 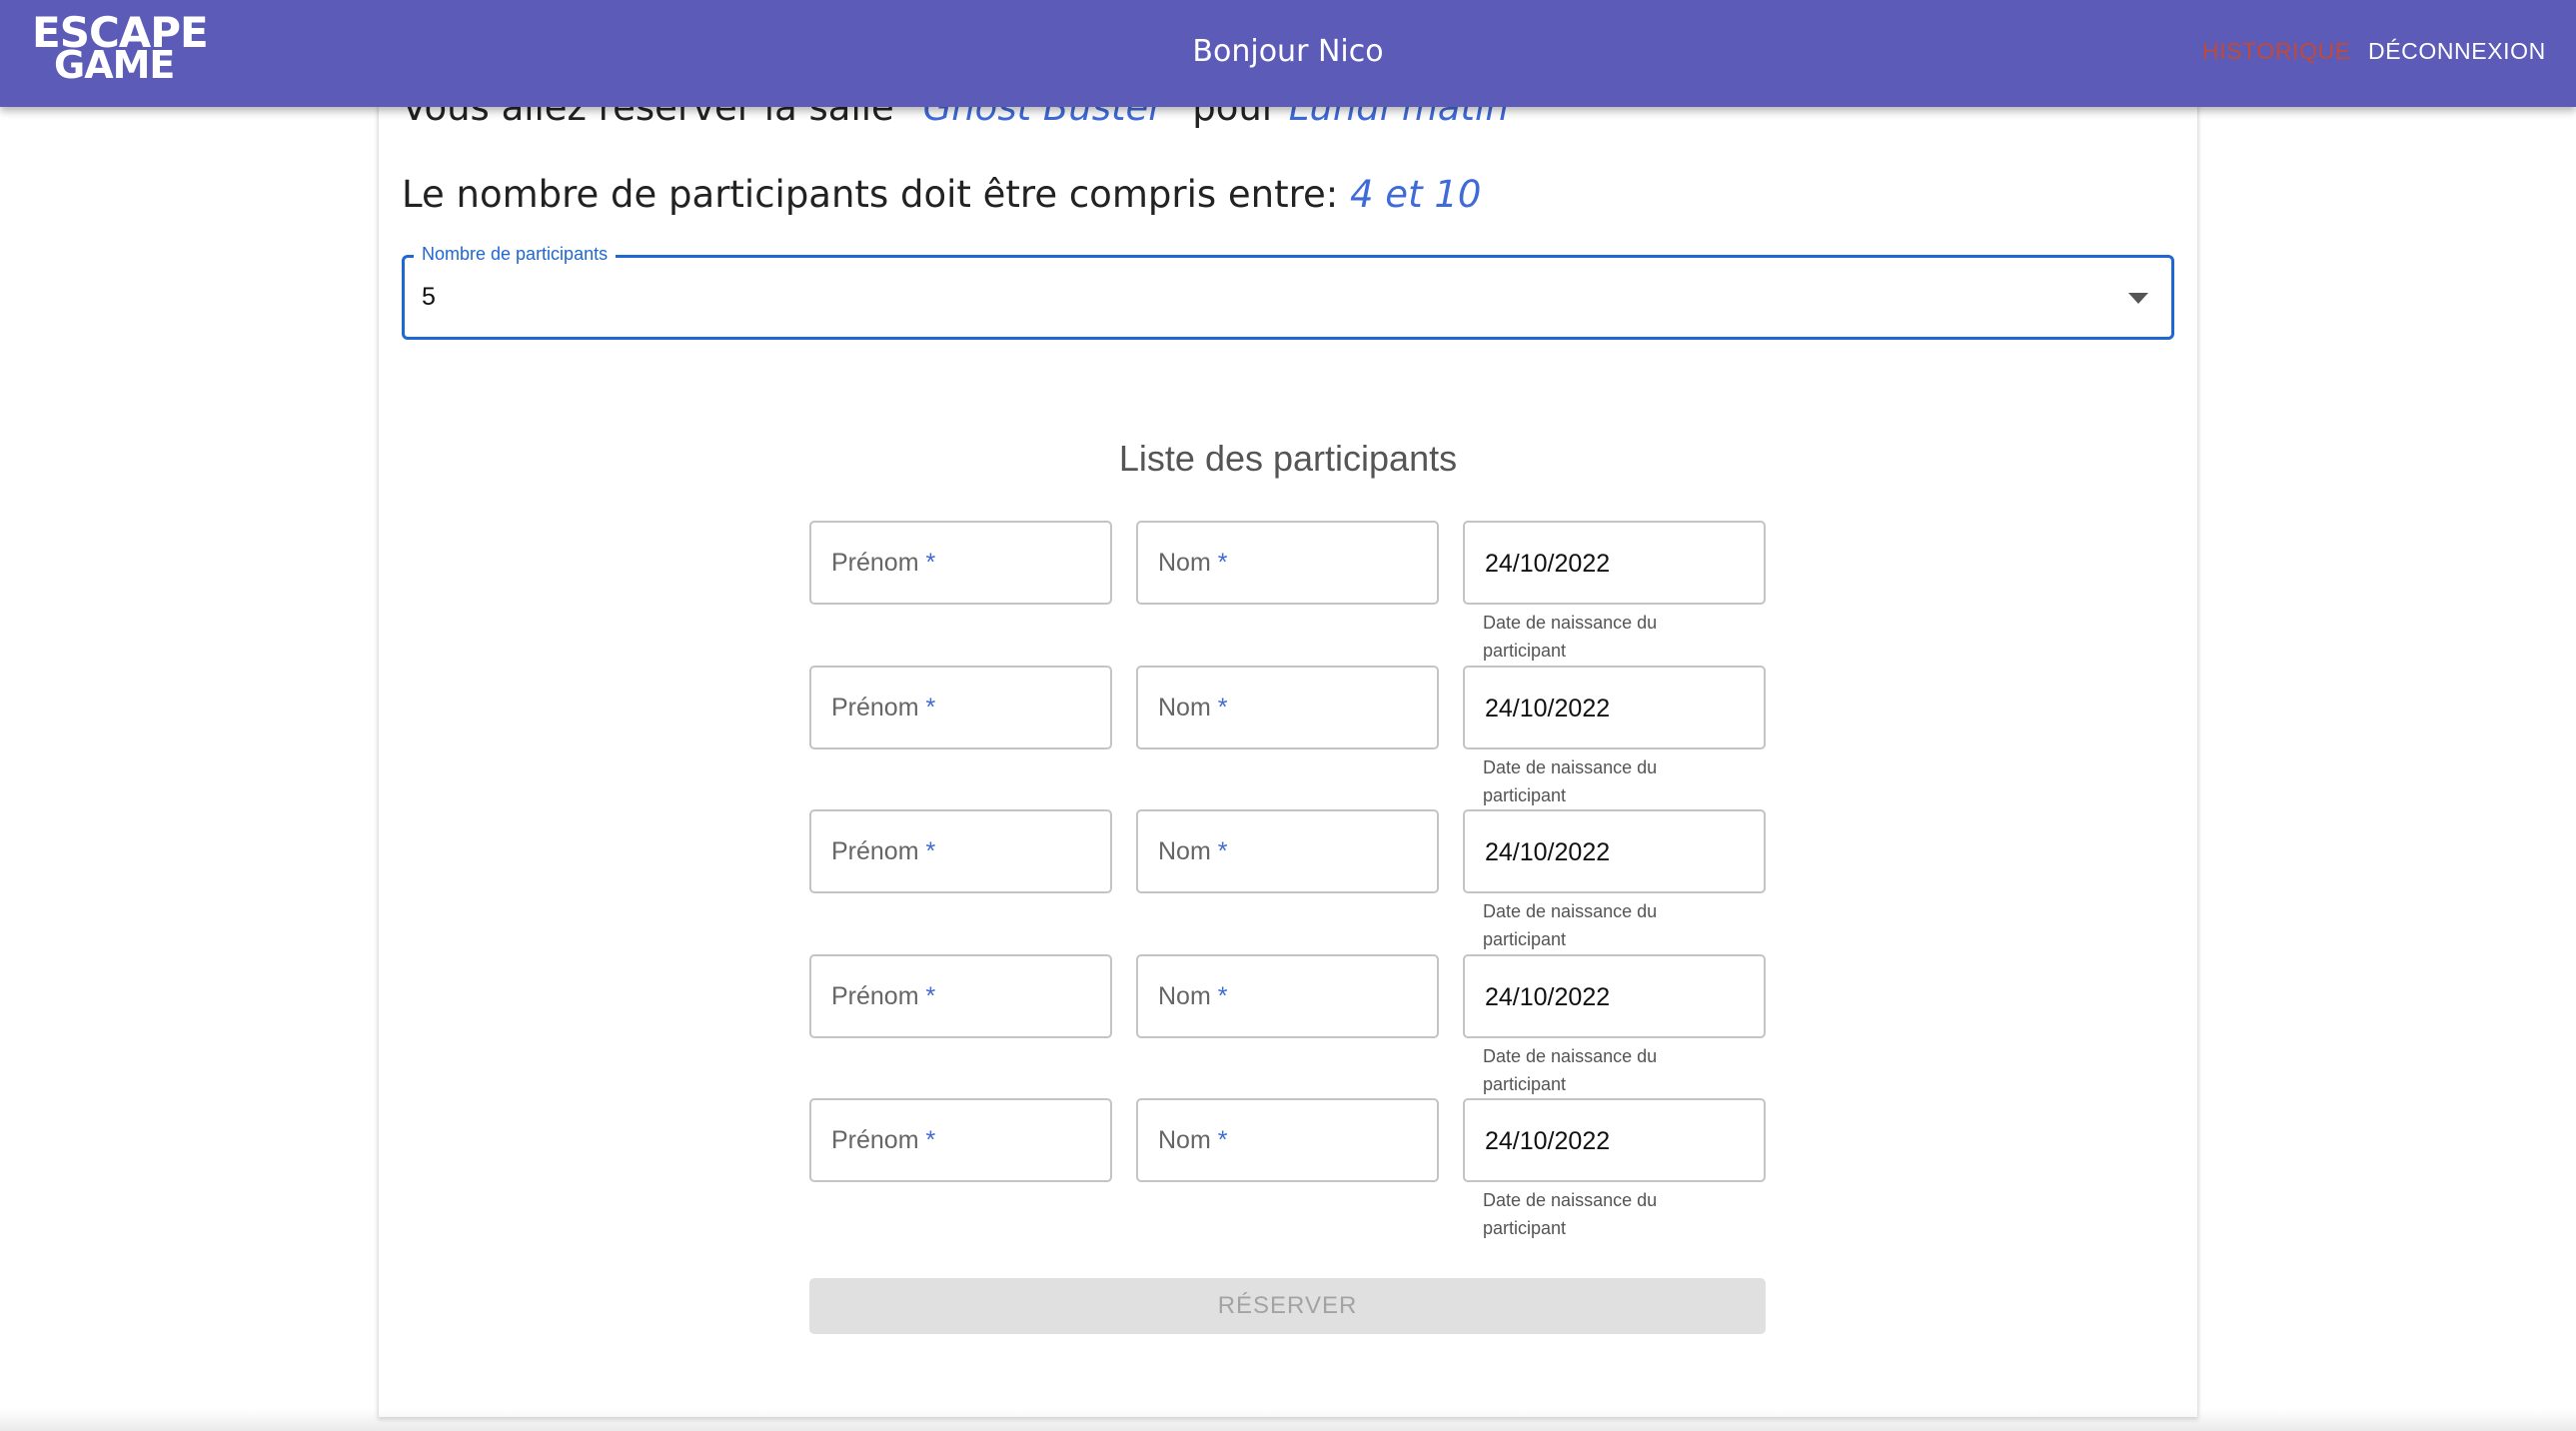 I want to click on reserve-button: RÉSERVER, so click(x=1287, y=1306).